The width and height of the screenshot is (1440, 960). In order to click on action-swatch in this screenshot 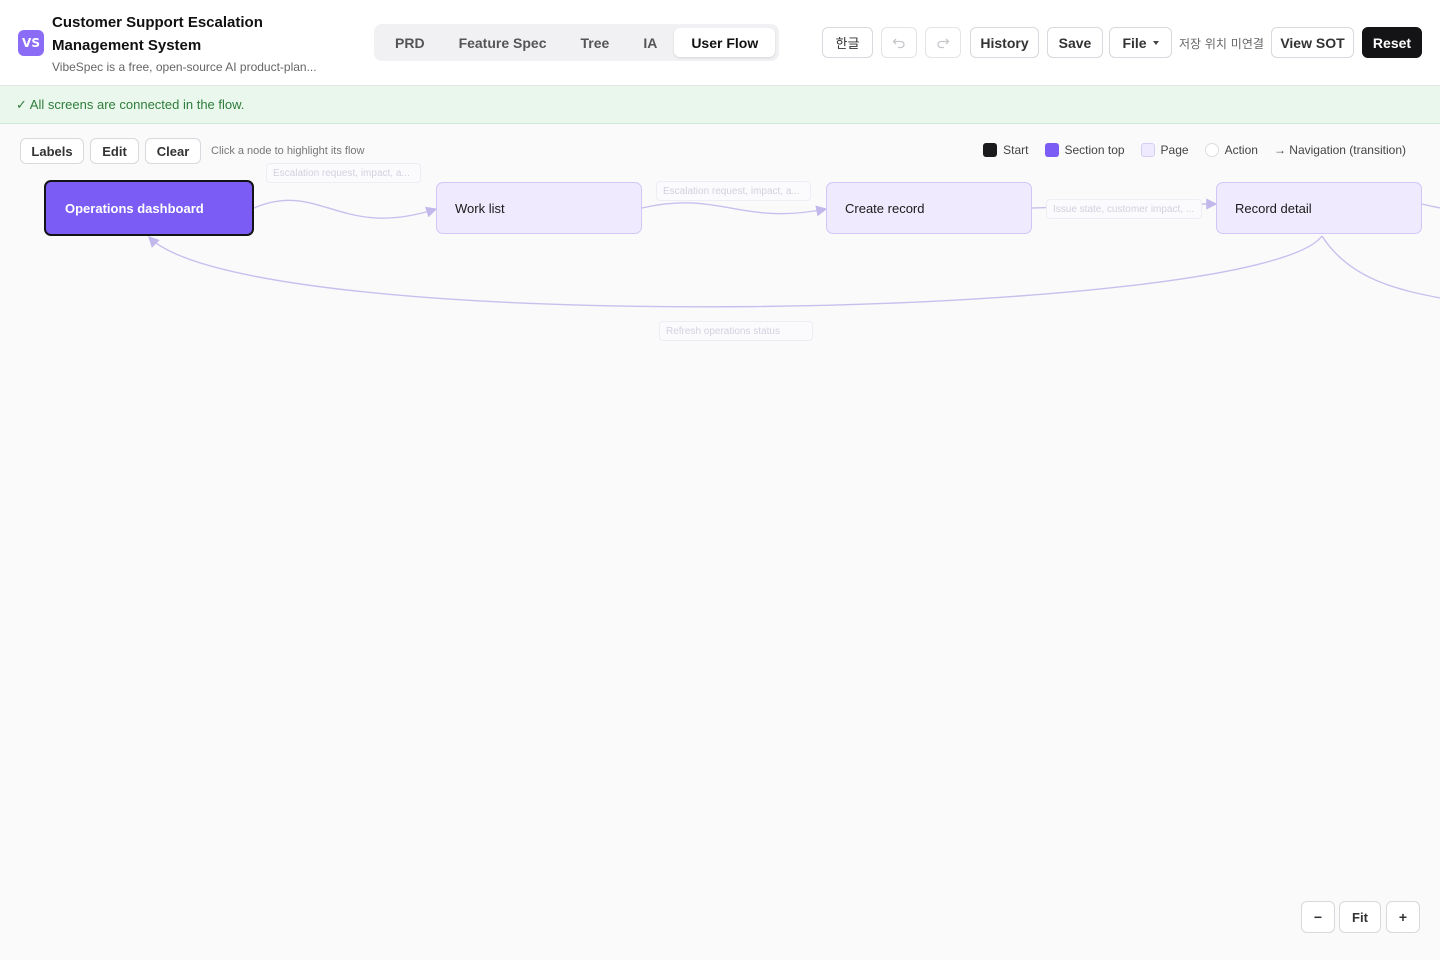, I will do `click(1211, 150)`.